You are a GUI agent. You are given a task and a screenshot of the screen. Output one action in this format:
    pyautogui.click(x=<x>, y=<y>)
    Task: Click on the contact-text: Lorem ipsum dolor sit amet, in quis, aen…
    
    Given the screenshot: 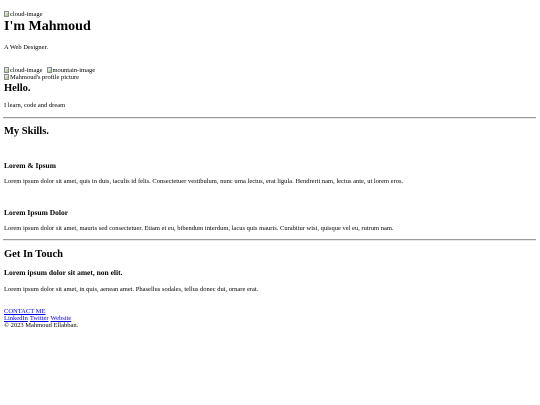 What is the action you would take?
    pyautogui.click(x=131, y=289)
    